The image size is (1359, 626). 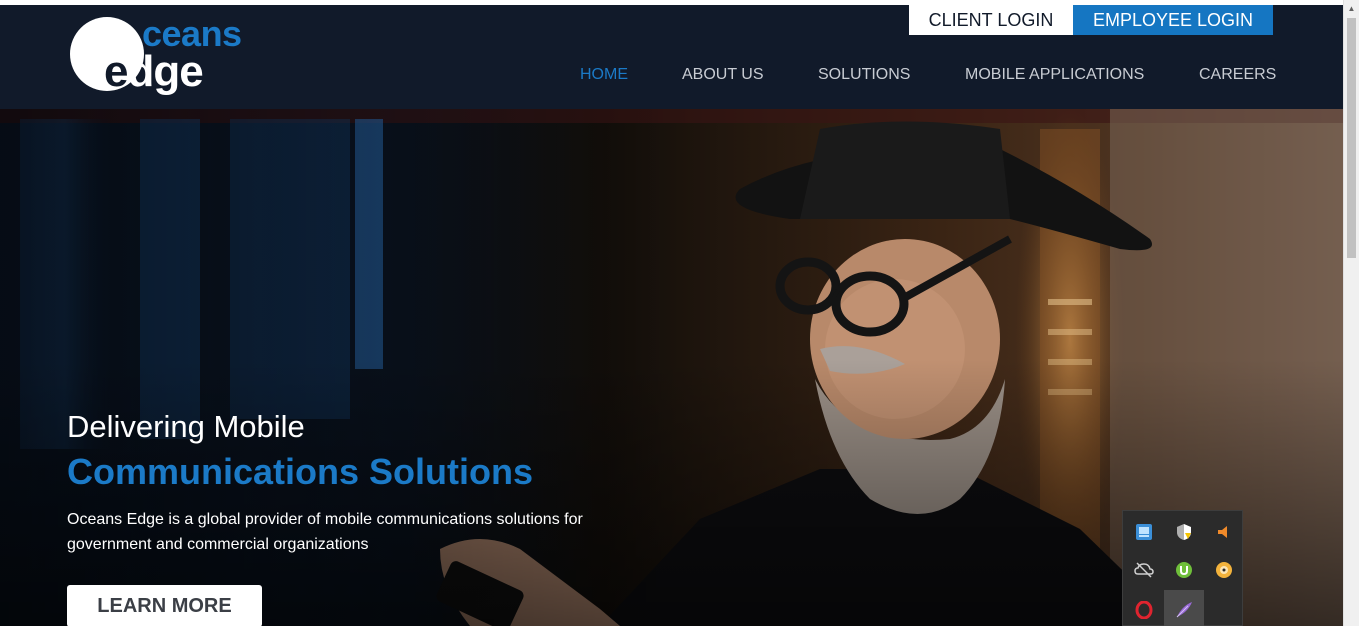 What do you see at coordinates (1184, 608) in the screenshot?
I see `feather-pen-icon` at bounding box center [1184, 608].